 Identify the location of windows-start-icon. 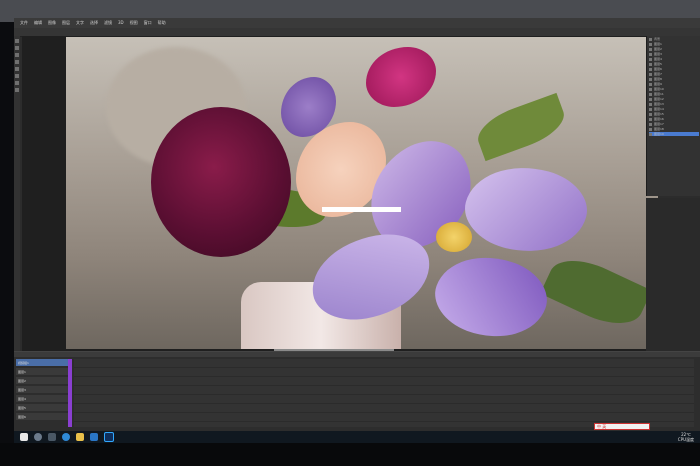
(24, 437).